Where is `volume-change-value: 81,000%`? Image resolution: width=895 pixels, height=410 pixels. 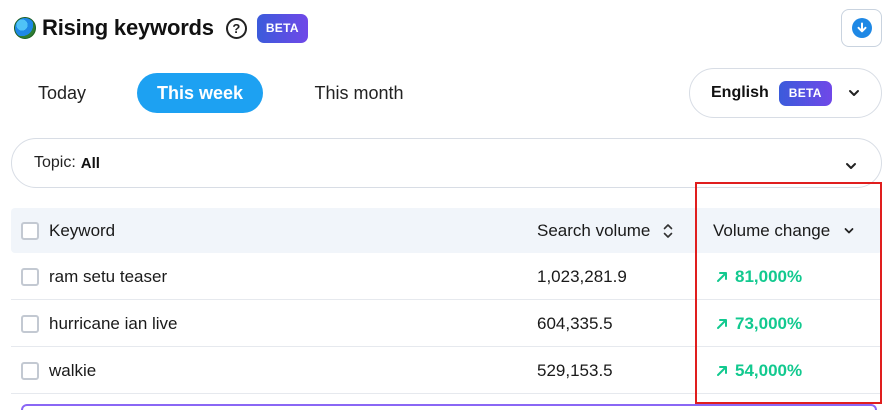
volume-change-value: 81,000% is located at coordinates (769, 276).